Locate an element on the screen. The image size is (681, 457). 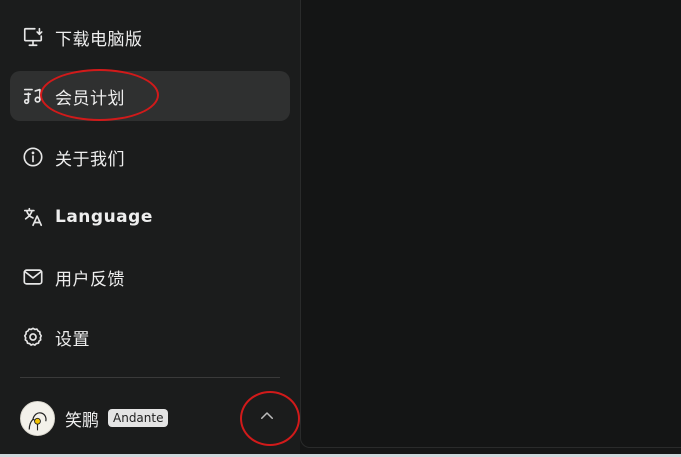
expand-menu-button is located at coordinates (267, 416).